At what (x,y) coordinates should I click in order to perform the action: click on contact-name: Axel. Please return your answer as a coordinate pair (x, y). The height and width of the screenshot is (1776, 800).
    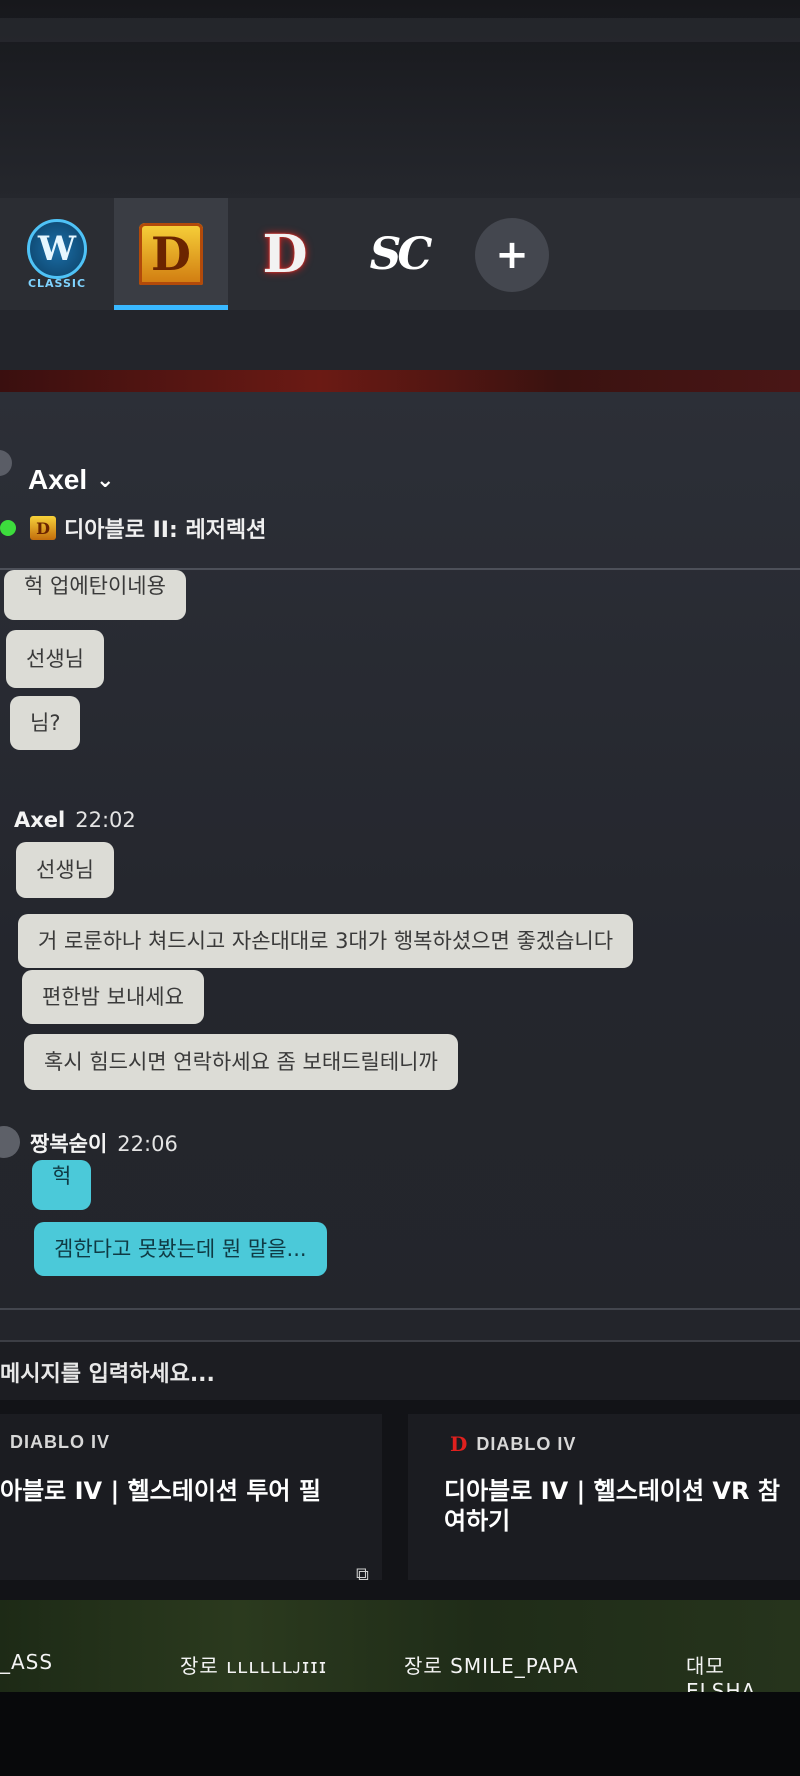
    Looking at the image, I should click on (57, 480).